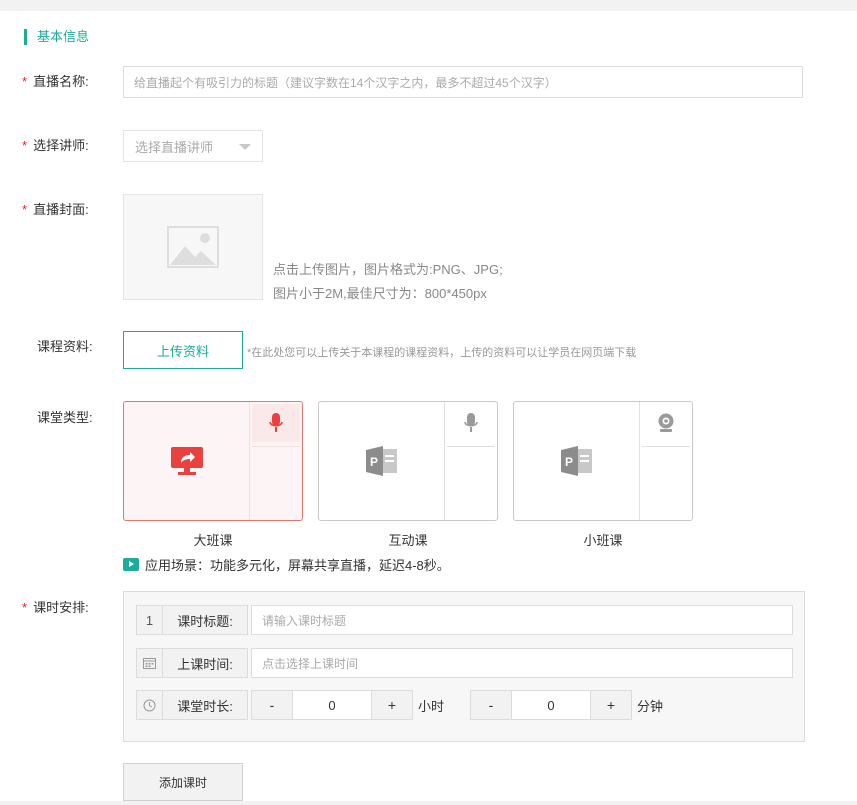 The width and height of the screenshot is (857, 805). What do you see at coordinates (65, 346) in the screenshot?
I see `material-label: 课程资料:` at bounding box center [65, 346].